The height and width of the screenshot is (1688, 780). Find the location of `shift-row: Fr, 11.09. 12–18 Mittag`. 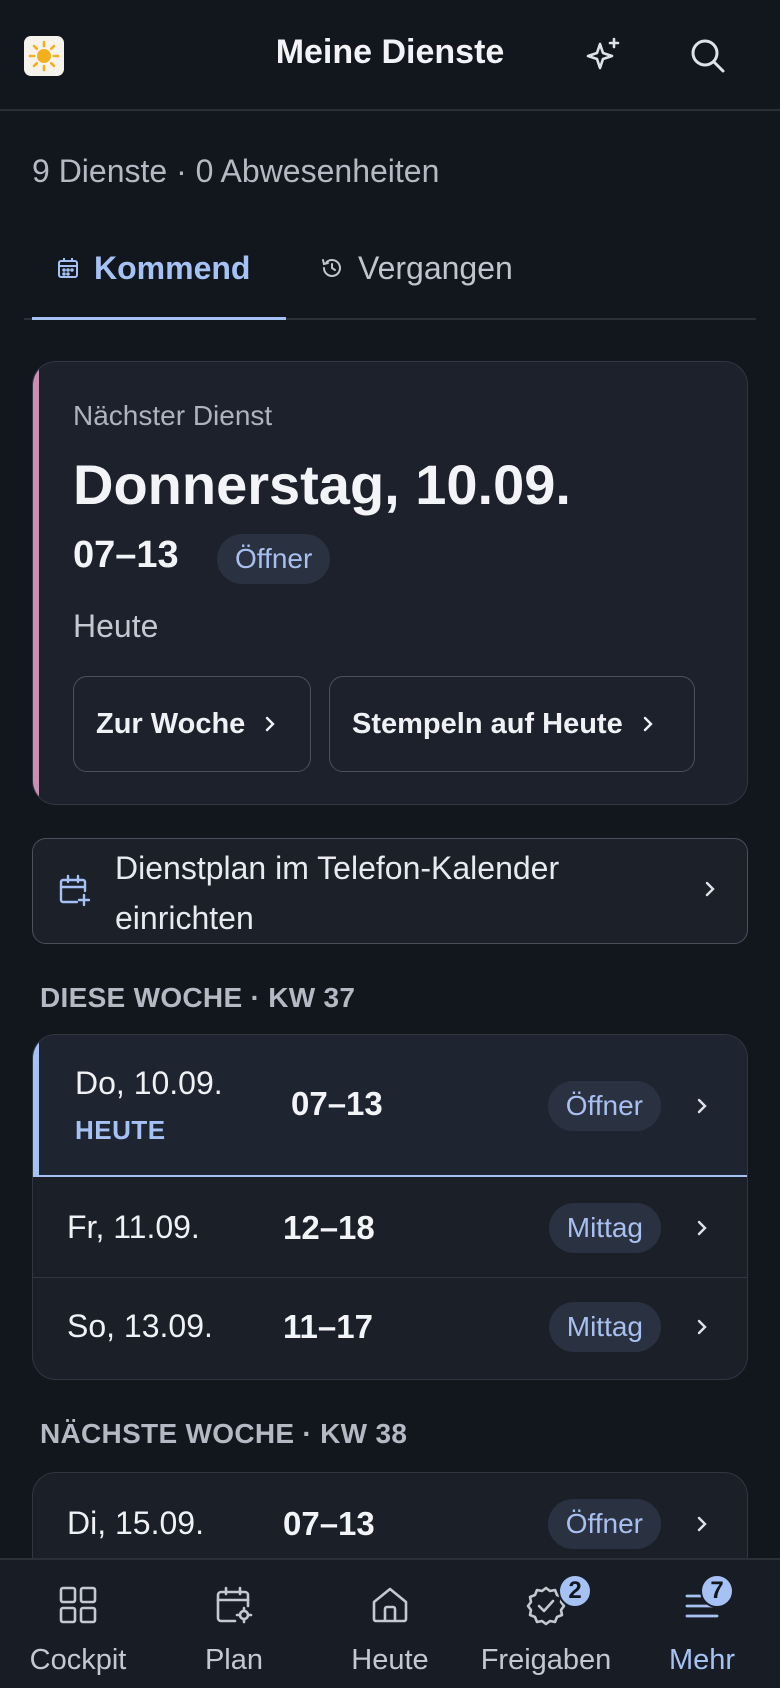

shift-row: Fr, 11.09. 12–18 Mittag is located at coordinates (390, 1227).